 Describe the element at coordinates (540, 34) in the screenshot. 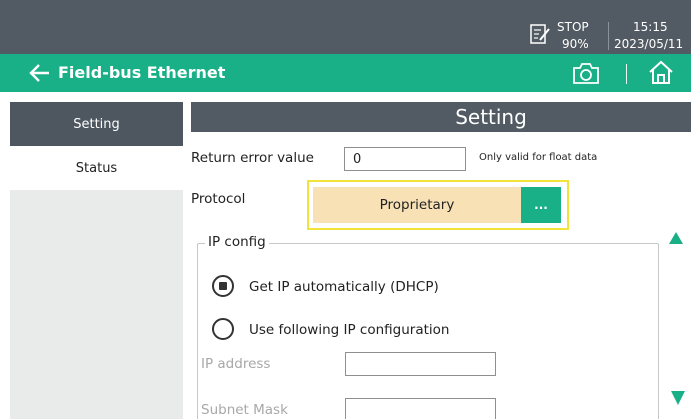

I see `program-status-icon` at that location.